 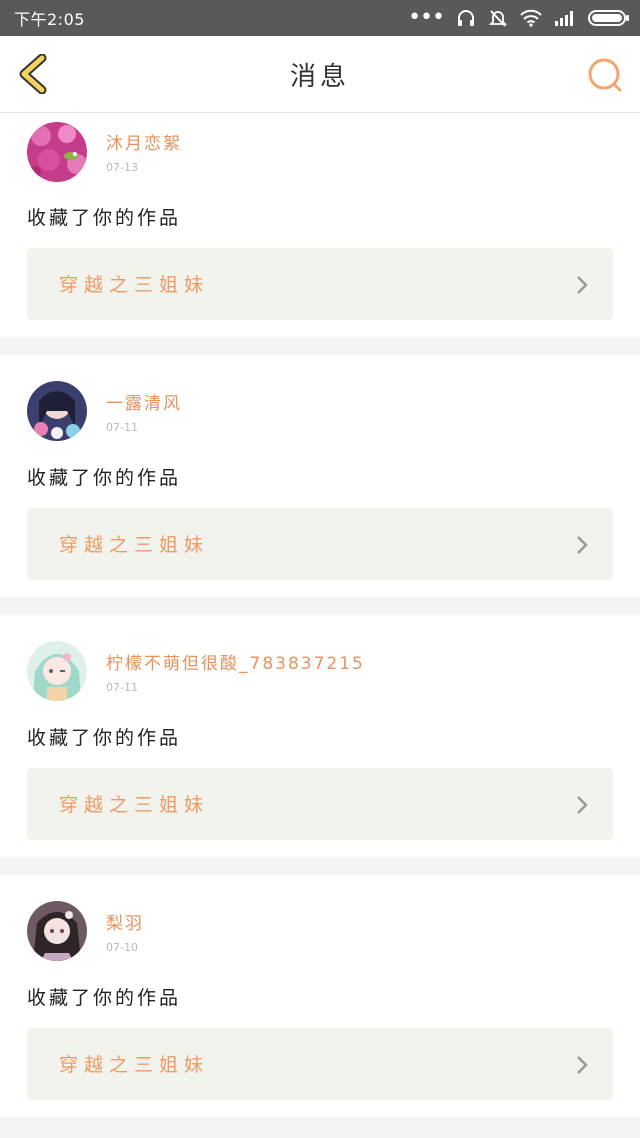 What do you see at coordinates (235, 661) in the screenshot?
I see `username-link: 柠檬不萌但很酸_783837215` at bounding box center [235, 661].